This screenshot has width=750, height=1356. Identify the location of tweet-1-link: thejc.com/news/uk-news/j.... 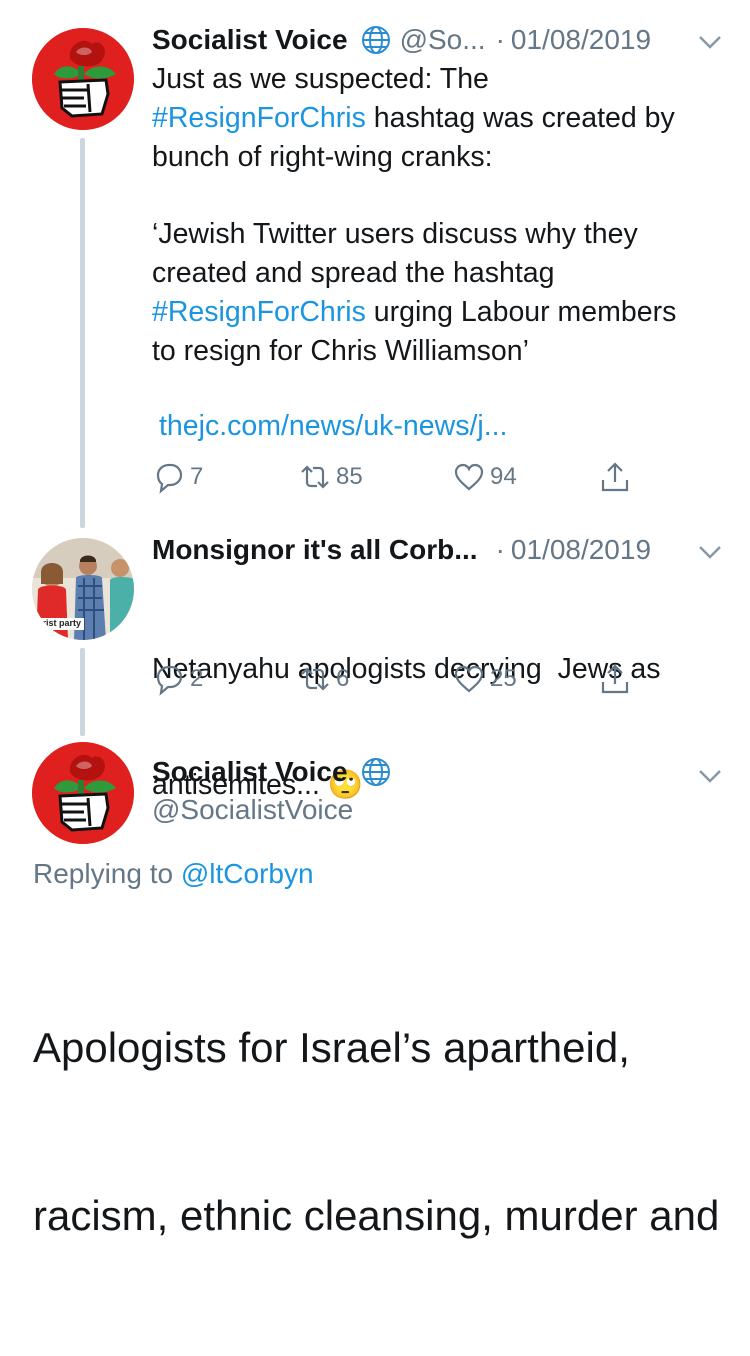
(333, 426).